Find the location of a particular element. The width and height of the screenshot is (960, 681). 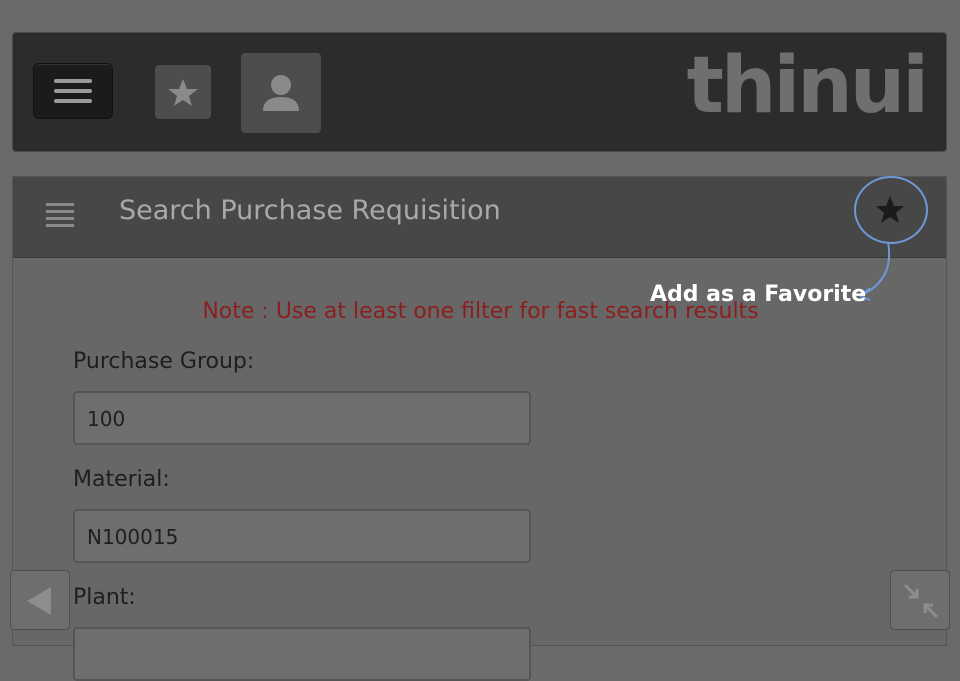

menu-button is located at coordinates (73, 91).